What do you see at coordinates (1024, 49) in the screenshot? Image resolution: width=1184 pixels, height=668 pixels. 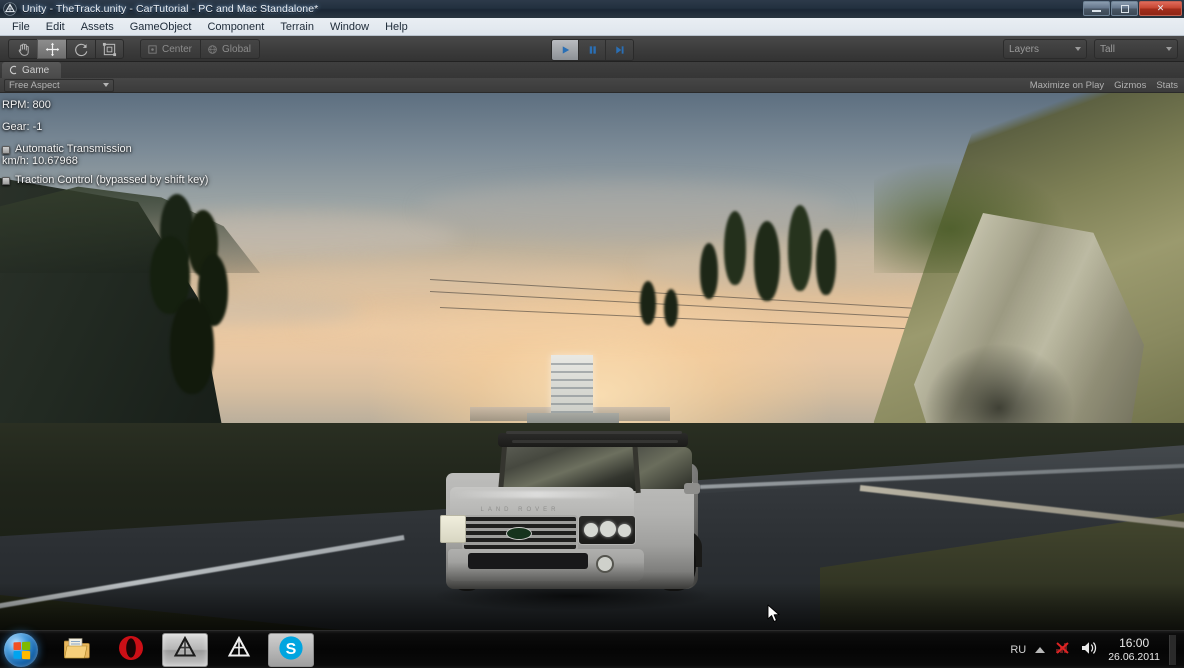 I see `layers-label: Layers` at bounding box center [1024, 49].